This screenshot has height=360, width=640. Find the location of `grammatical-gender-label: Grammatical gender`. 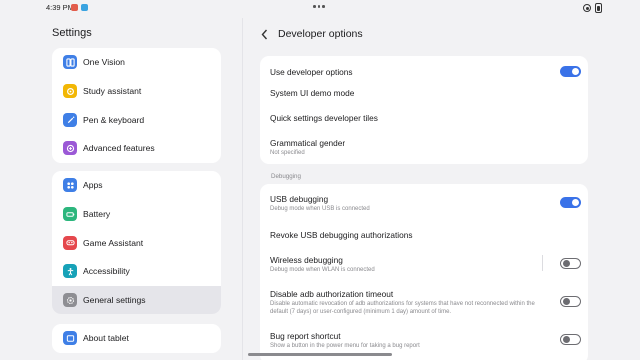

grammatical-gender-label: Grammatical gender is located at coordinates (308, 143).